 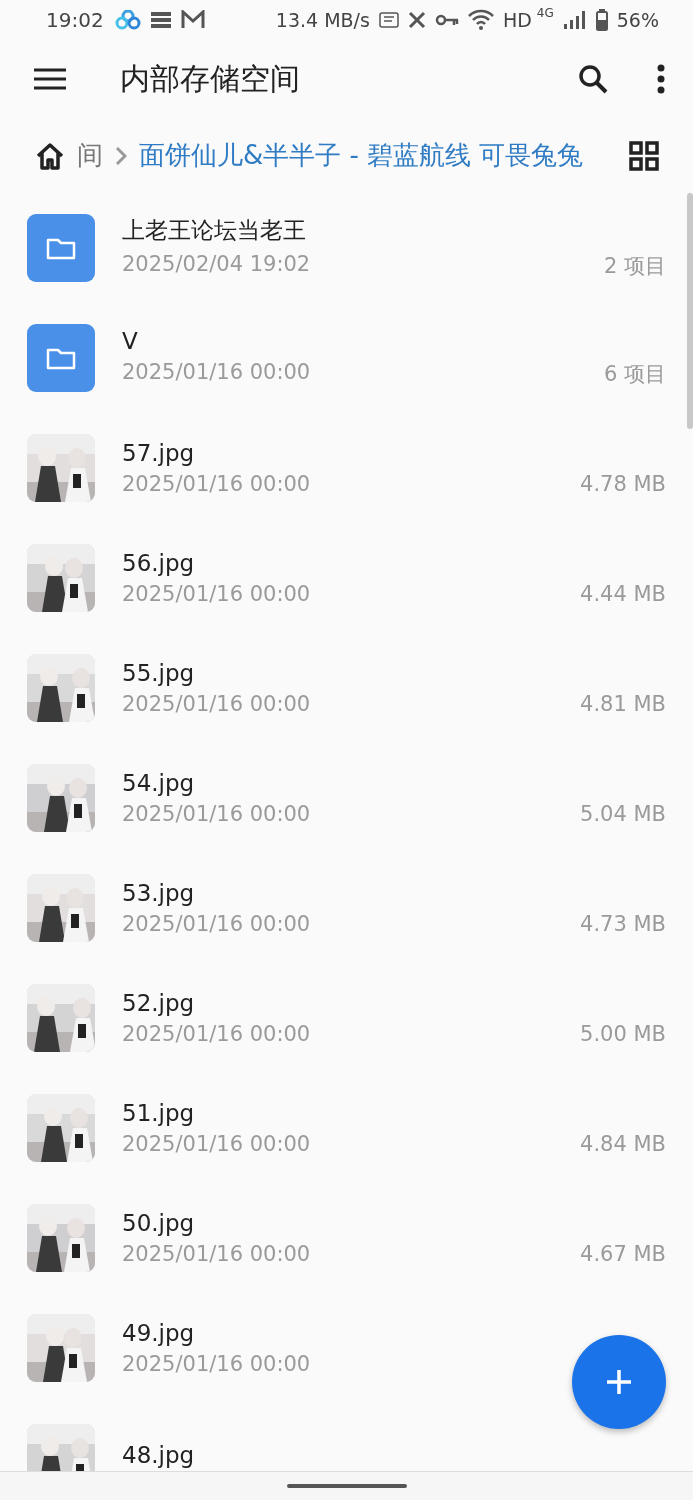 I want to click on status-time: 19:02, so click(x=75, y=19).